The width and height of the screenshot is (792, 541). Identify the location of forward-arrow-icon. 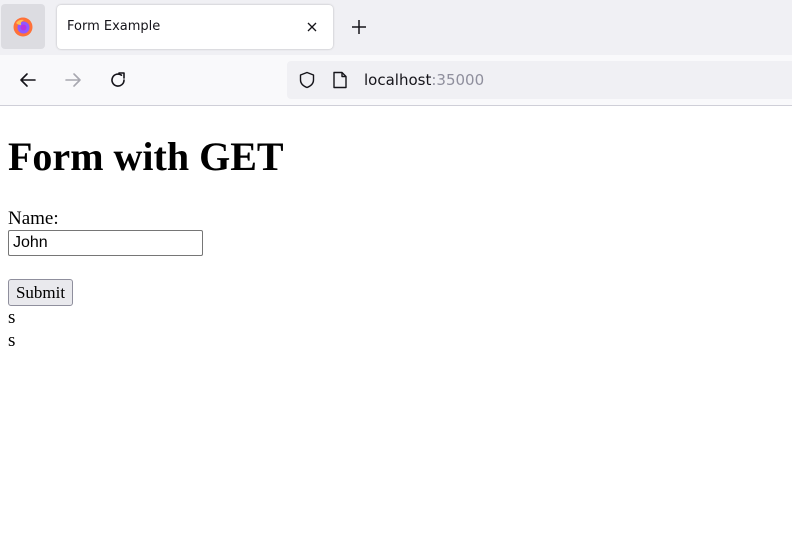
(73, 80).